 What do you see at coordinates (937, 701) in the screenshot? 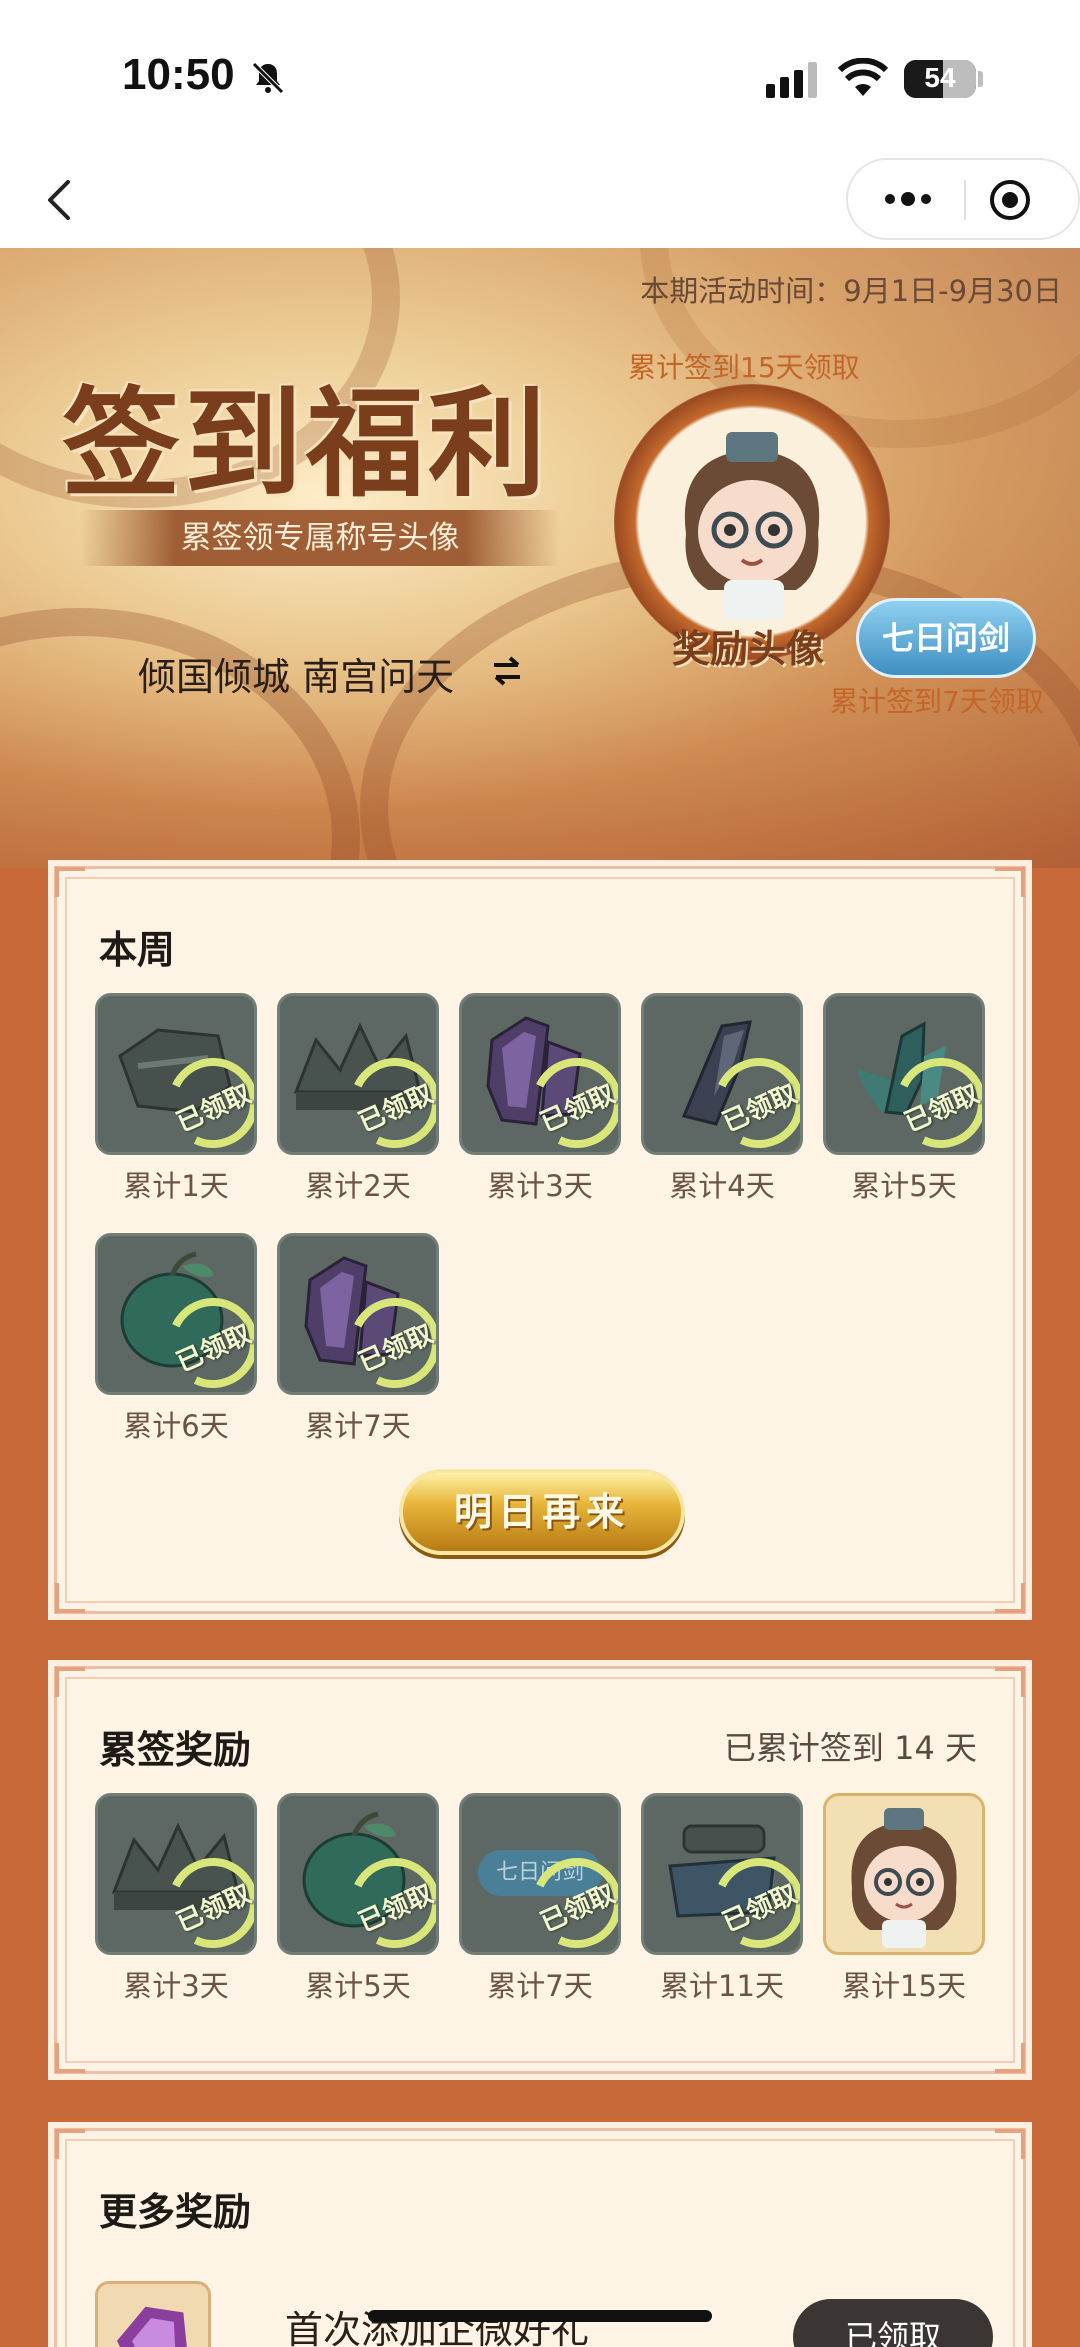
I see `badge-requirement: 累计签到7天领取` at bounding box center [937, 701].